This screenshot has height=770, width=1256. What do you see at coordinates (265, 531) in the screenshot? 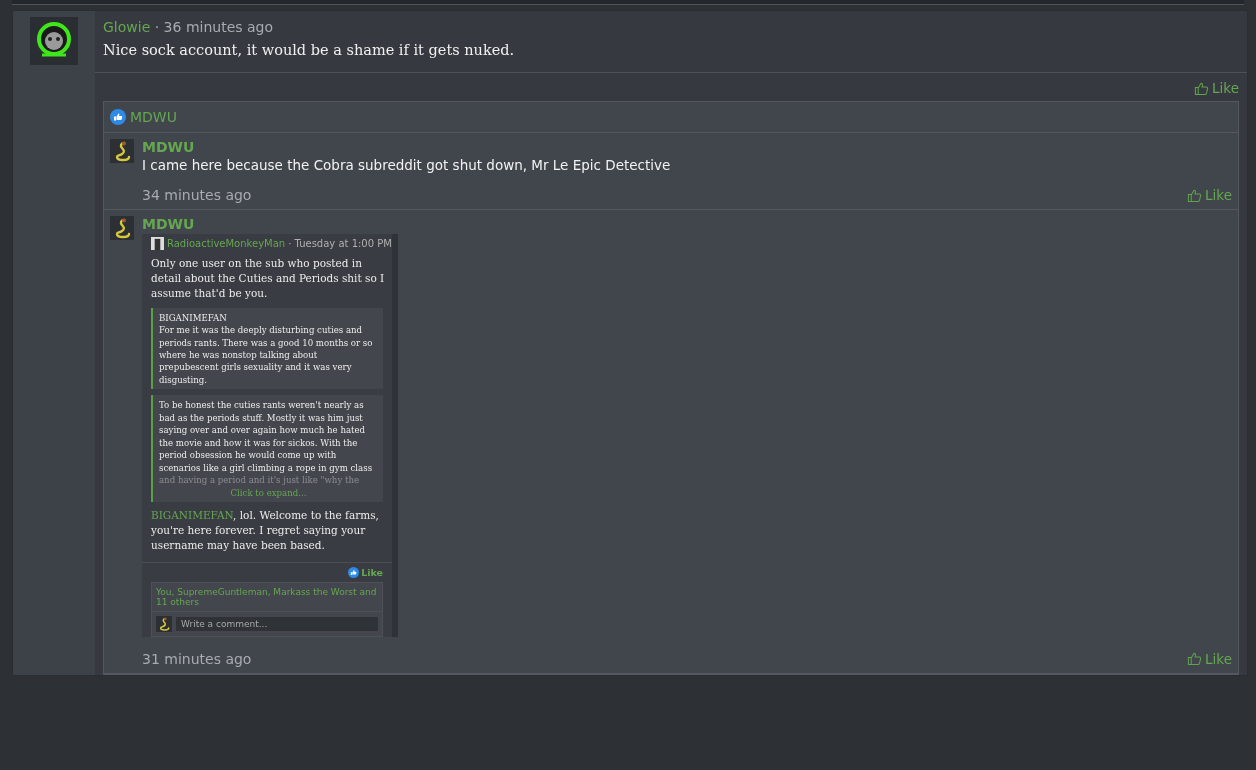
I see `screenshot-reply-text: BIGANIMEFAN, lol. Welcome to the farms, you're here forever. I regret saying your username may have been based.` at bounding box center [265, 531].